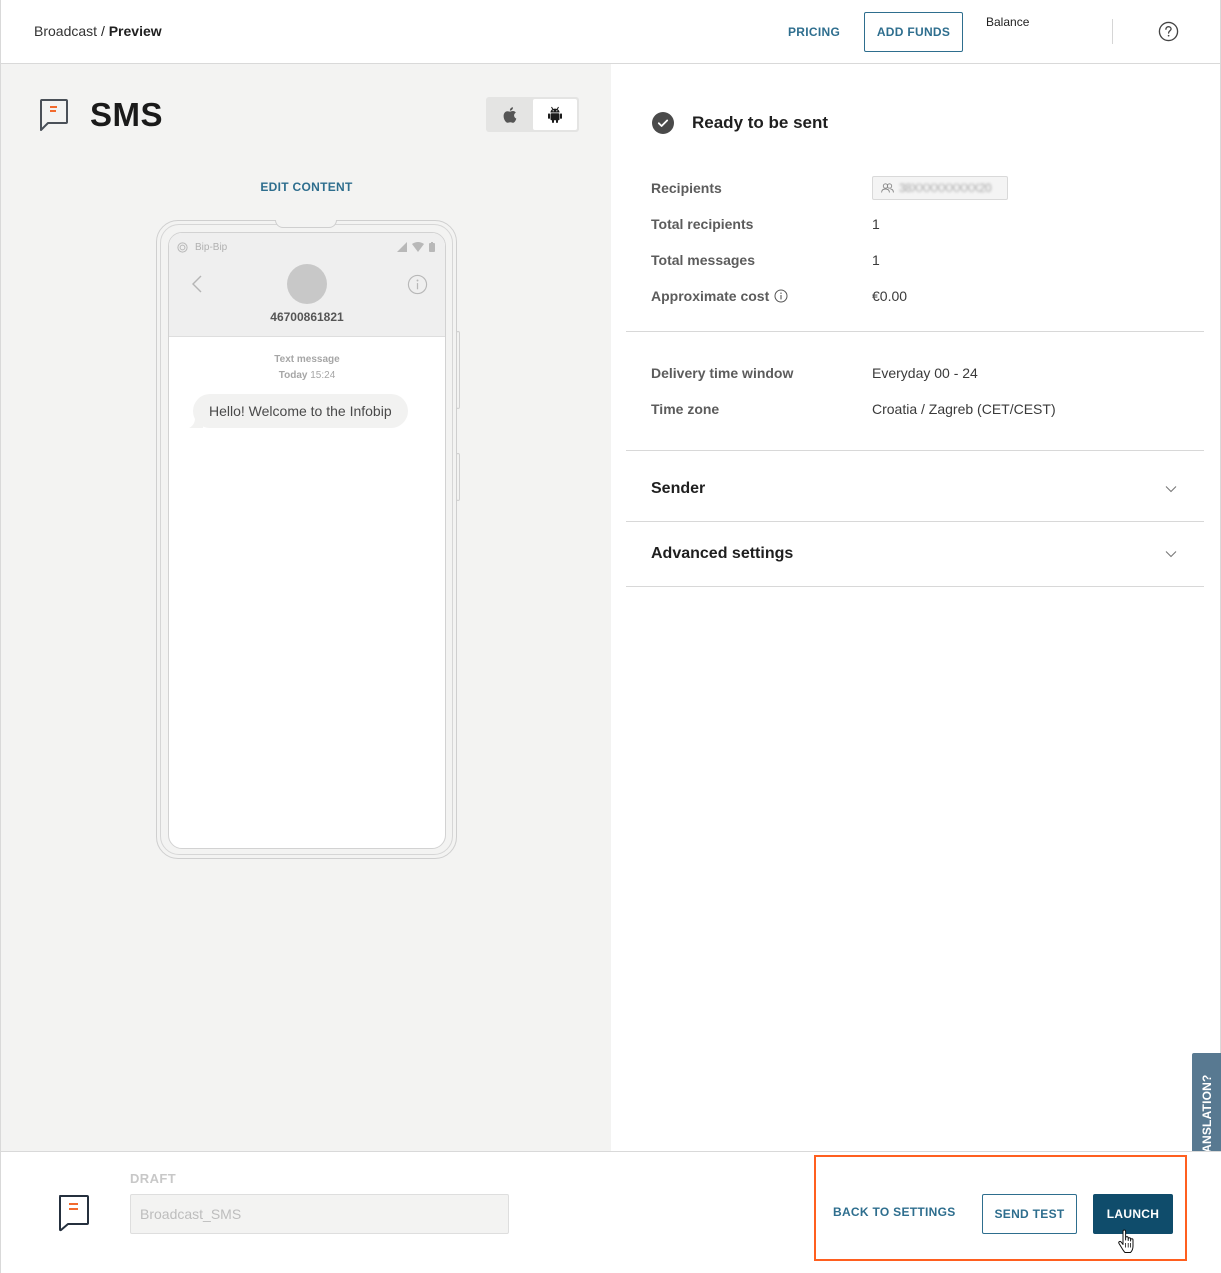 Image resolution: width=1221 pixels, height=1273 pixels. I want to click on info-label: Total messages, so click(703, 260).